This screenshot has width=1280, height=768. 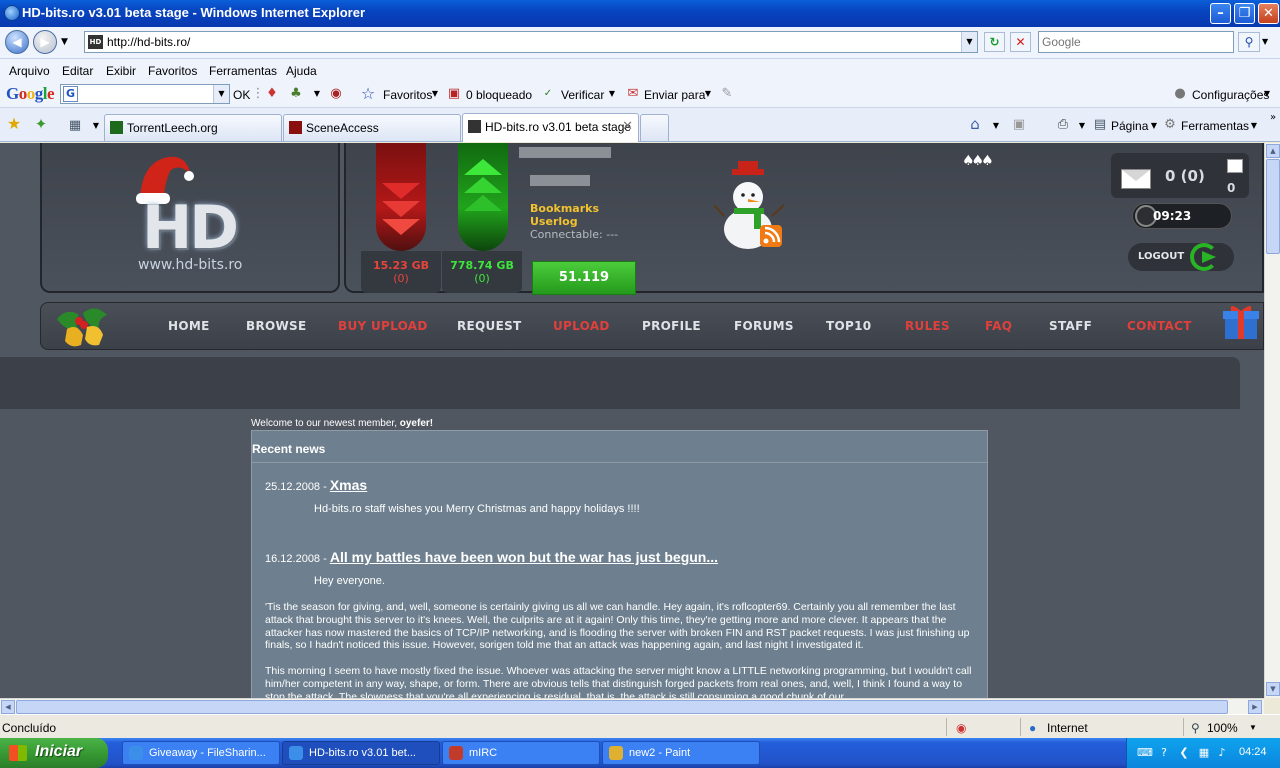 I want to click on menu-editar: Editar, so click(x=77, y=71).